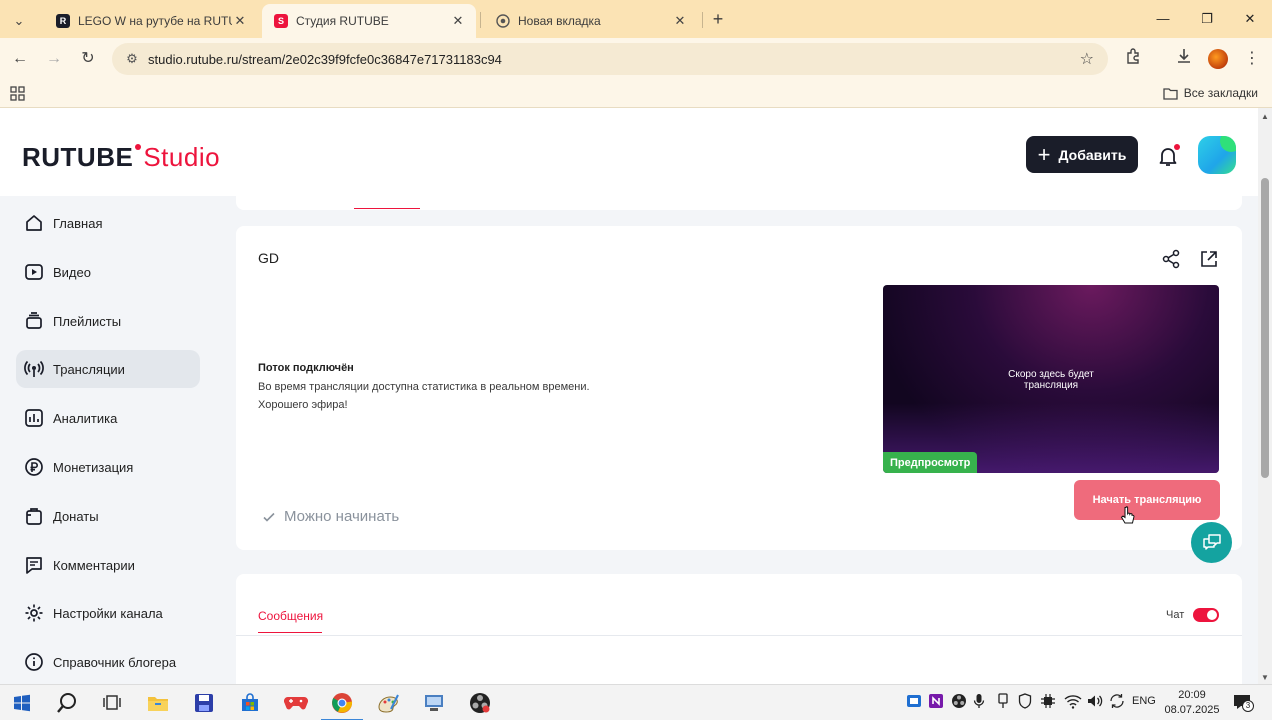  Describe the element at coordinates (1218, 59) in the screenshot. I see `profile-avatar-icon` at that location.